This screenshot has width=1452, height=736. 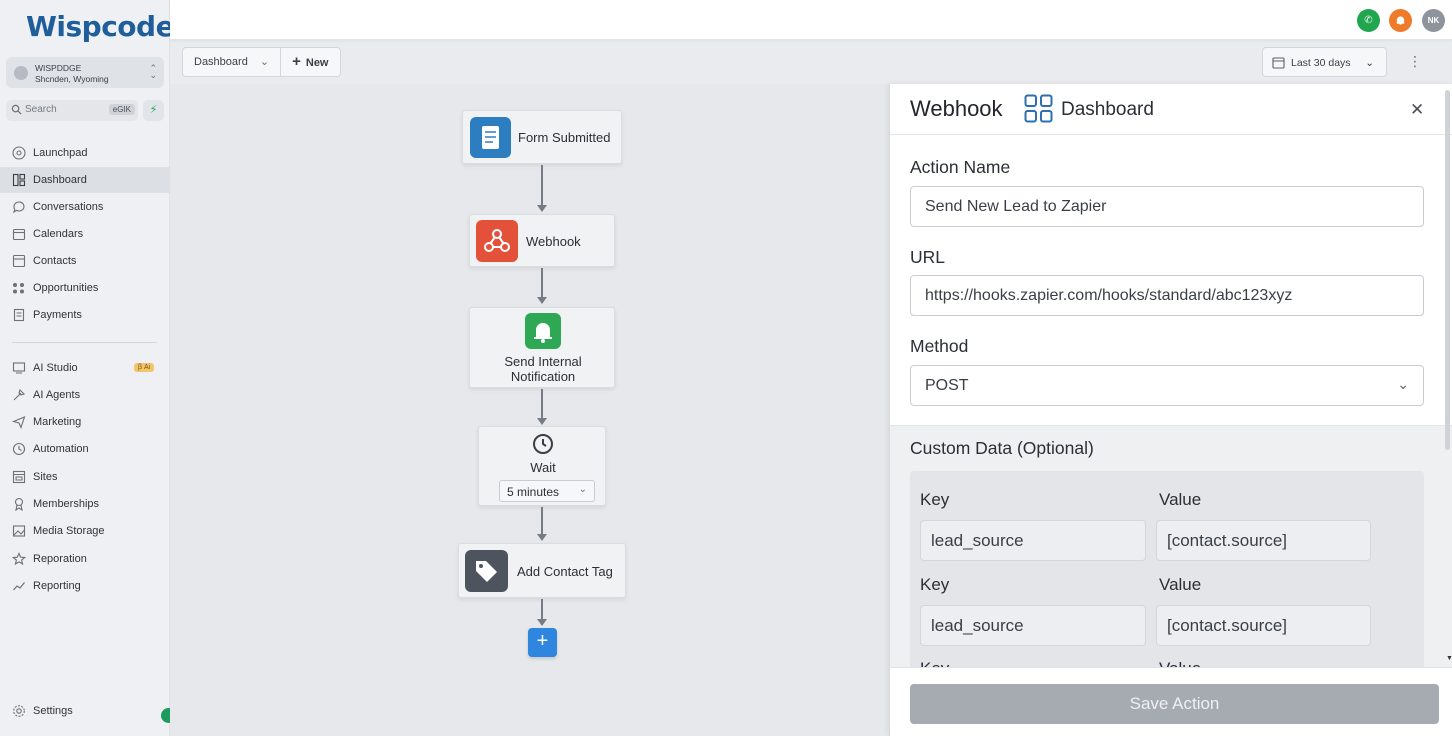 I want to click on lightning-icon: ⚡, so click(x=153, y=110).